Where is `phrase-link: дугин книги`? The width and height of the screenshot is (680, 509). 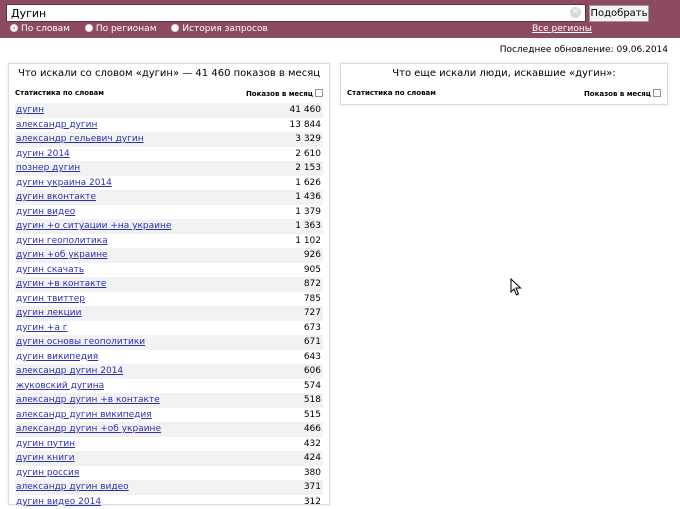 phrase-link: дугин книги is located at coordinates (45, 458).